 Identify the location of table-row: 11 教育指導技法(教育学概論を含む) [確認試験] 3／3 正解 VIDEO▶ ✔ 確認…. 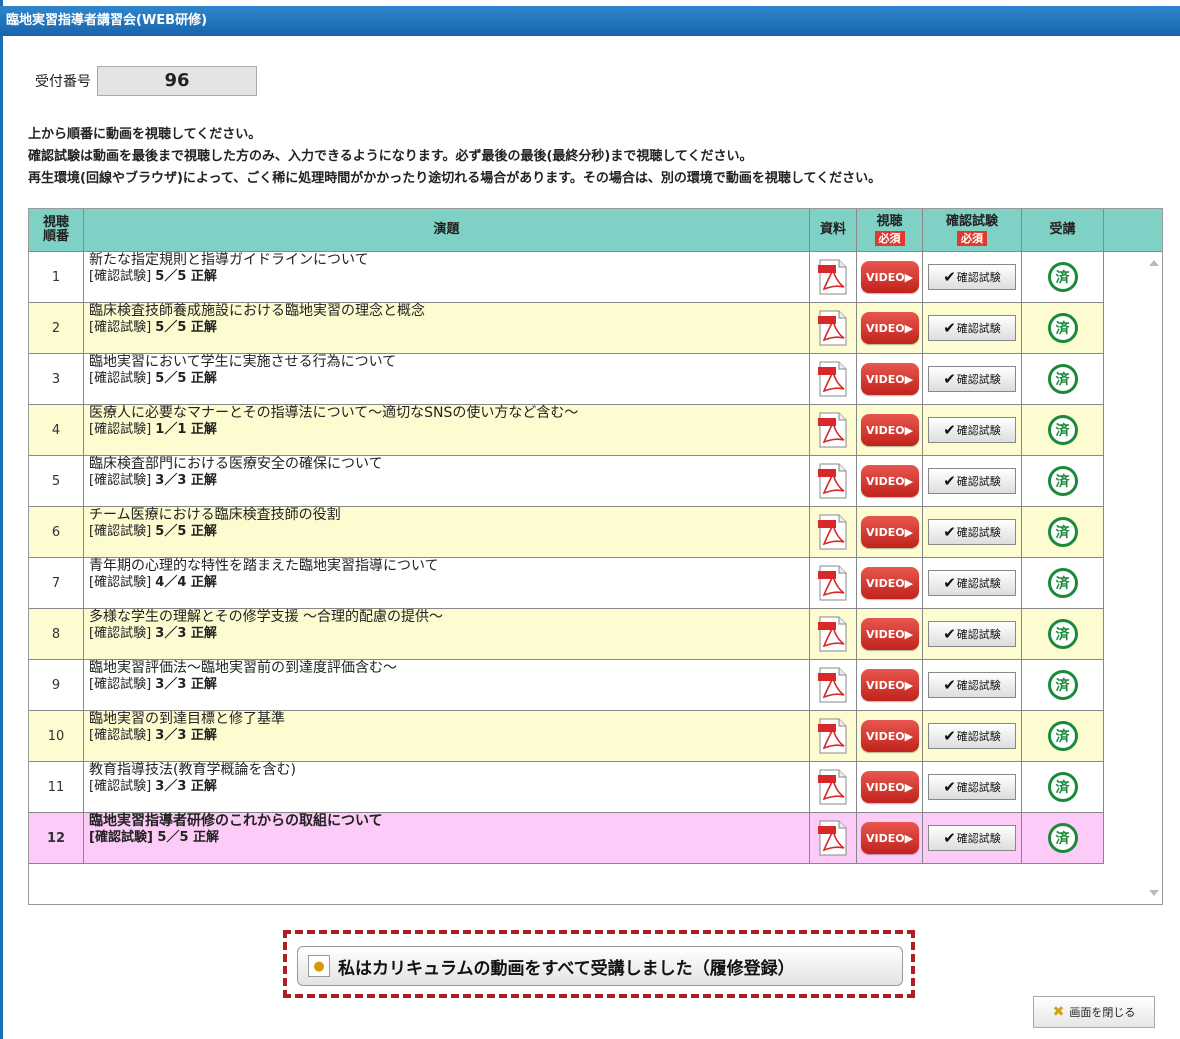
(566, 787).